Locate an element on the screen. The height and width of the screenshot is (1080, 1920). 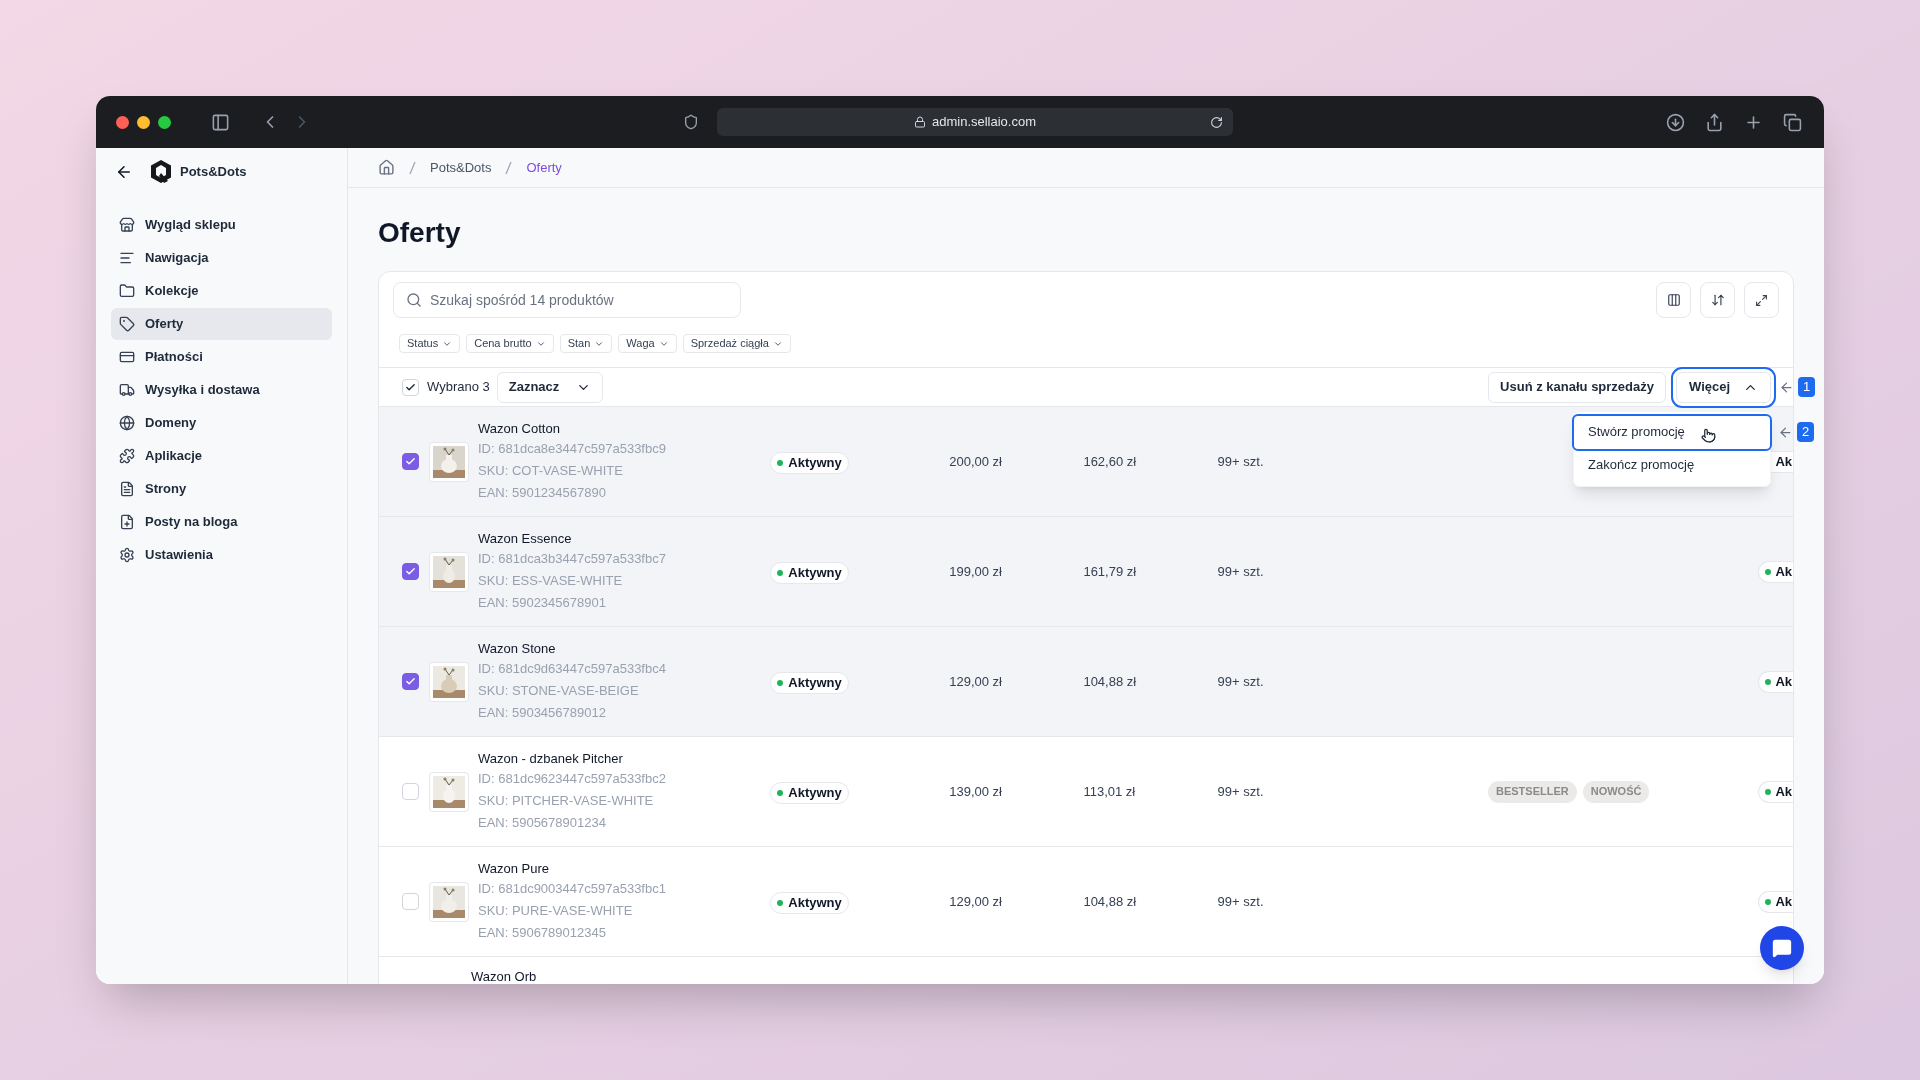
columns-icon is located at coordinates (1673, 300).